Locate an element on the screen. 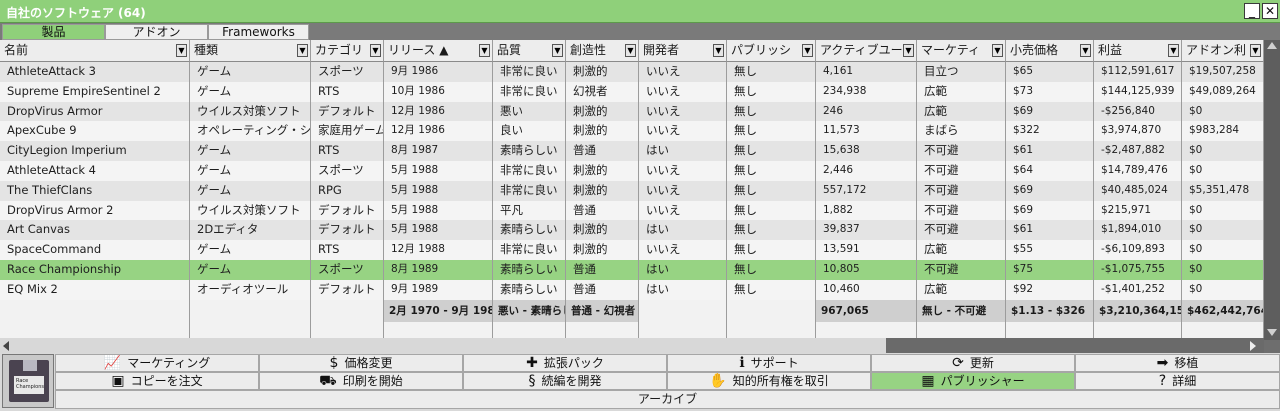  column-header: パブリッシ ▼ is located at coordinates (771, 51).